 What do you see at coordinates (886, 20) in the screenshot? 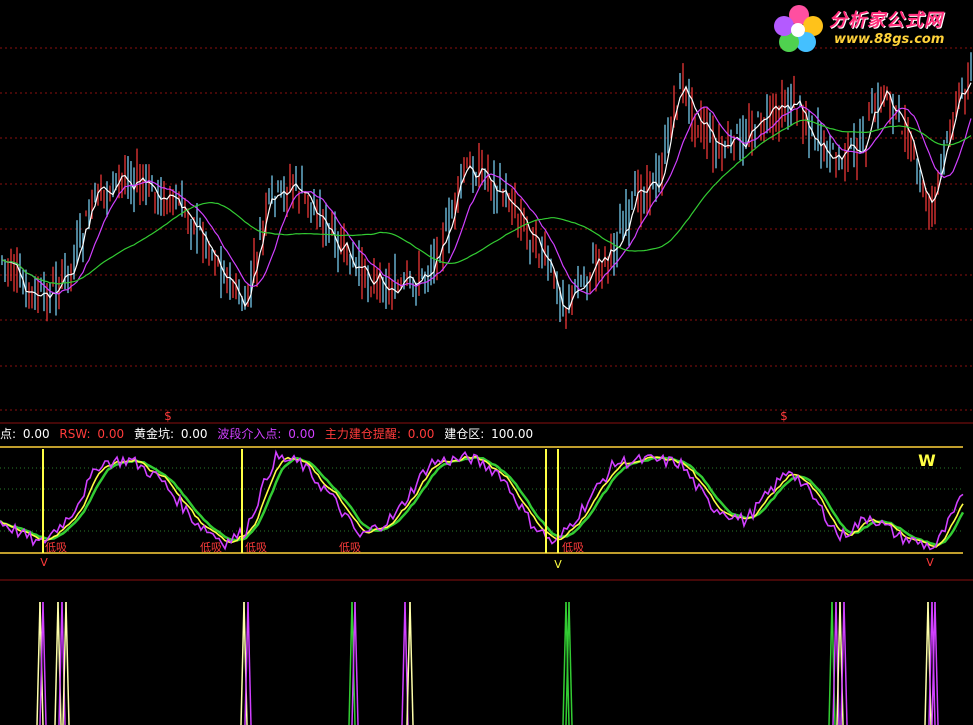
I see `logo-title: 分析家公式网` at bounding box center [886, 20].